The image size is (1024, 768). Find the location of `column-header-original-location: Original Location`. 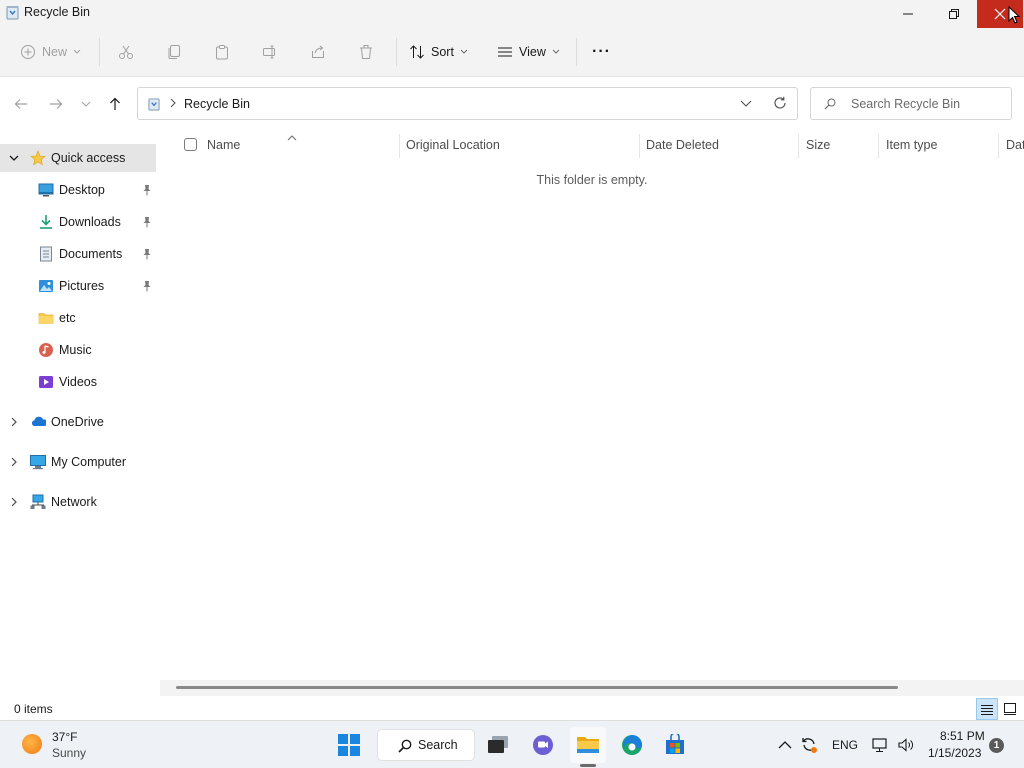

column-header-original-location: Original Location is located at coordinates (453, 145).